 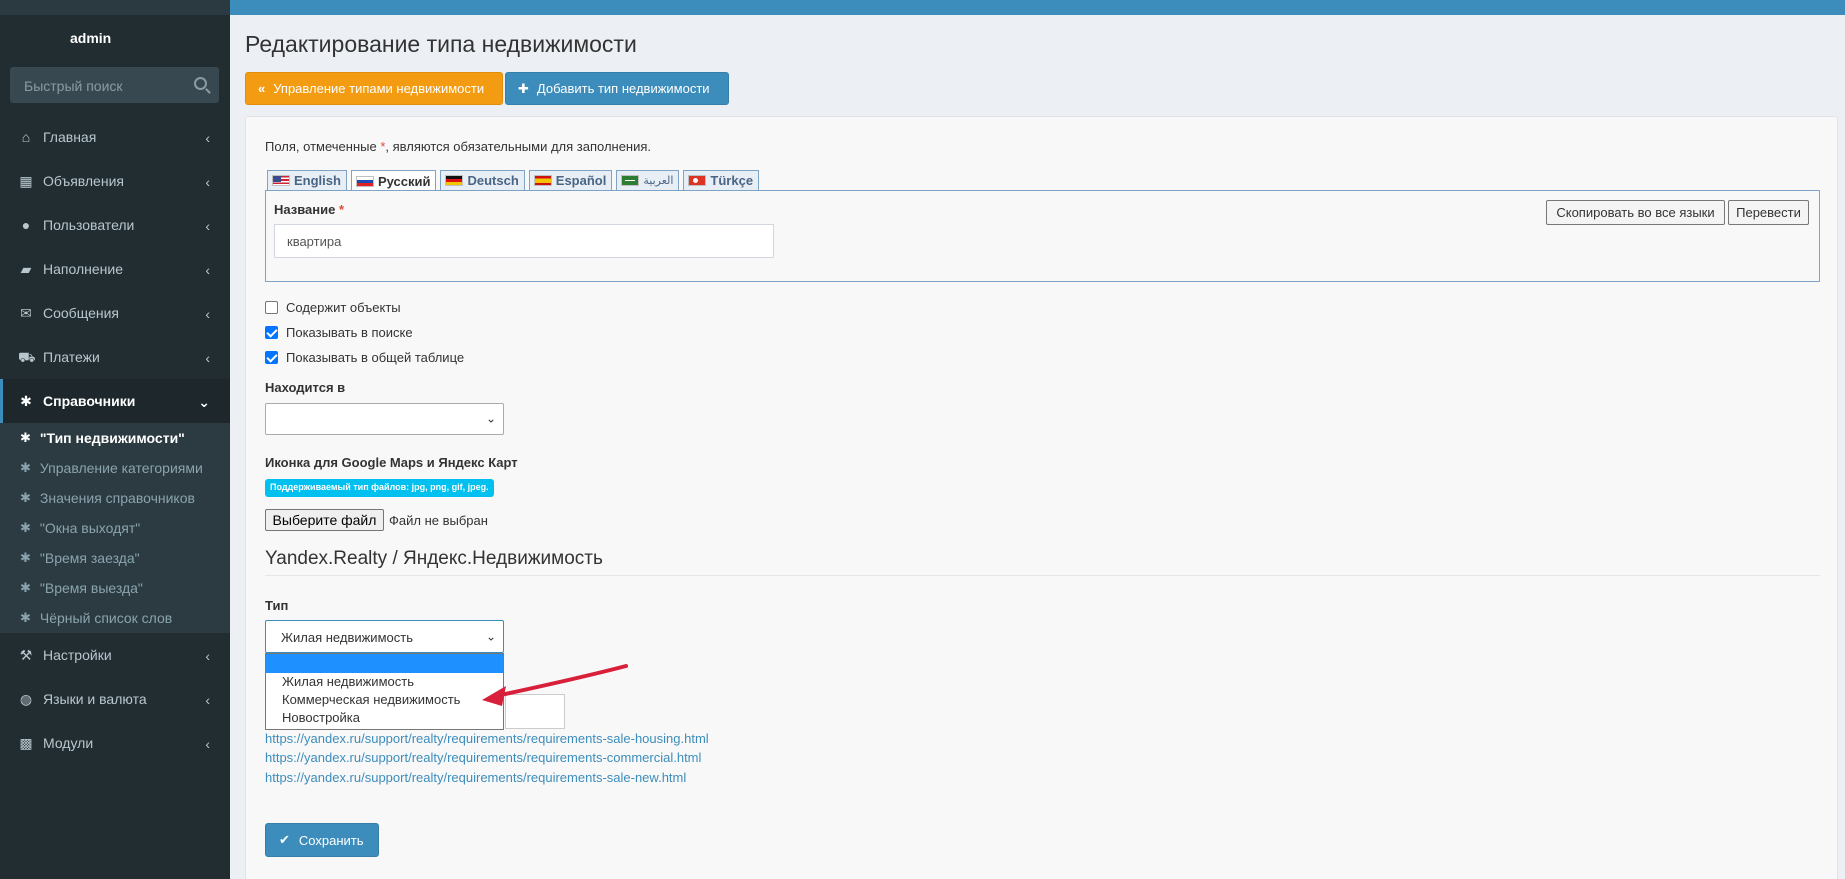 I want to click on type-option-new-building: Новостройка, so click(x=384, y=718).